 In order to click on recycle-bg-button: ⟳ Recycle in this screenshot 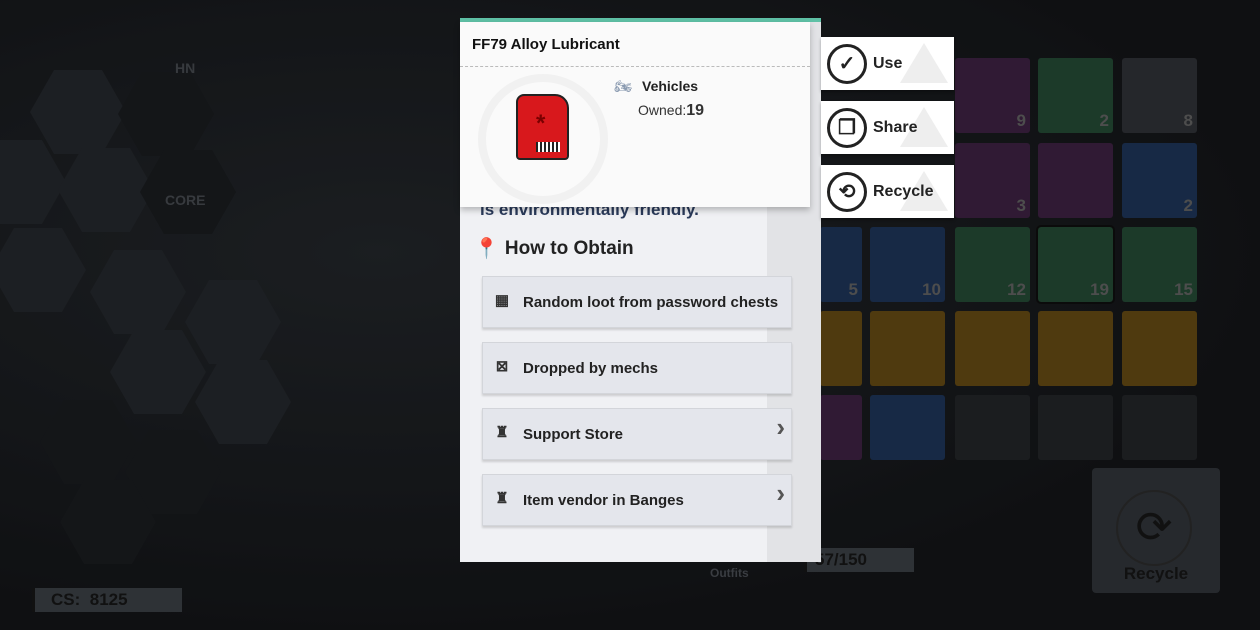, I will do `click(1156, 530)`.